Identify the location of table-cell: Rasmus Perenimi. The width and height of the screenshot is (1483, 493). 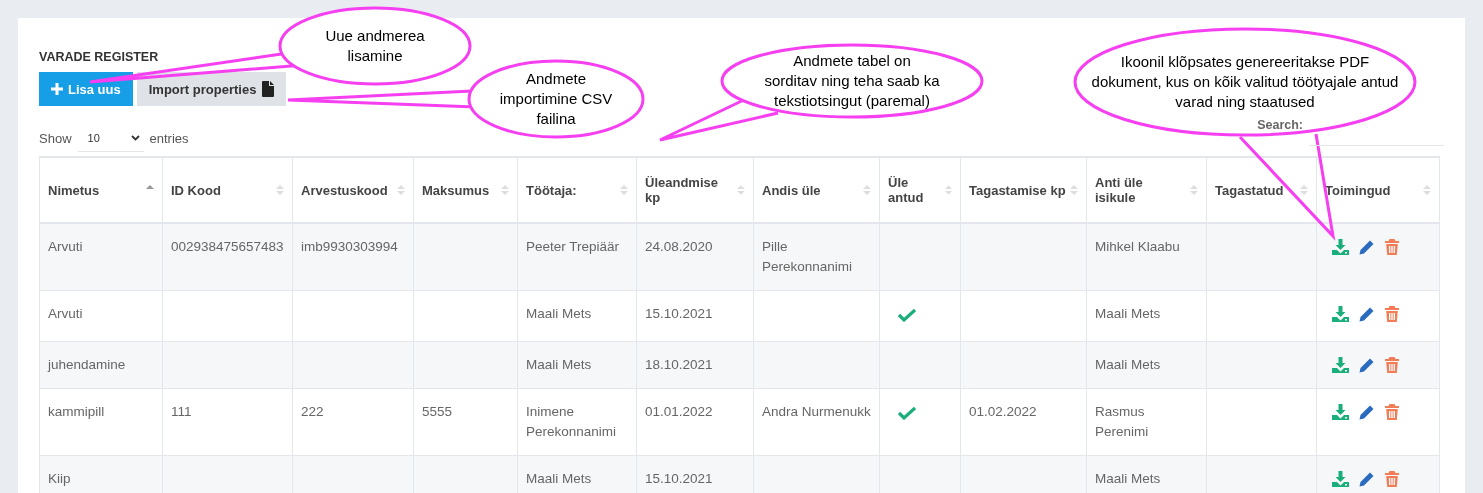
(1146, 422).